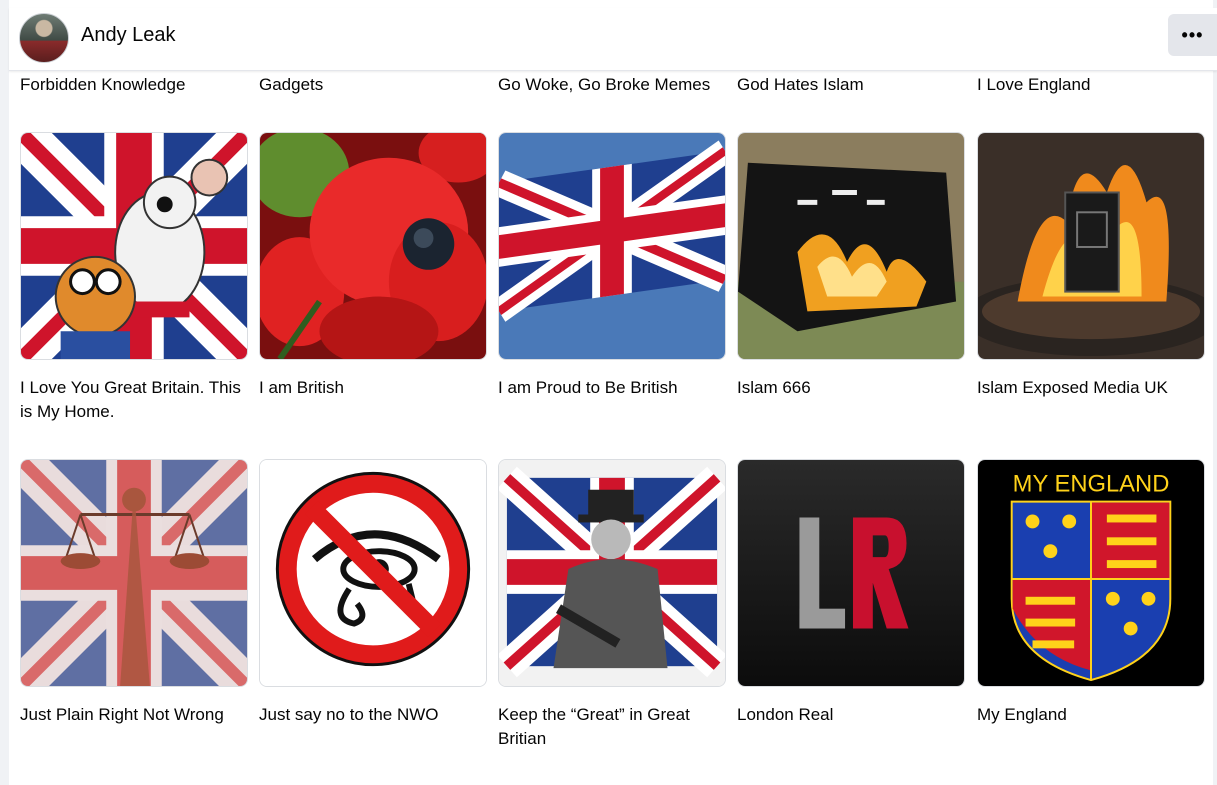 The width and height of the screenshot is (1217, 785). What do you see at coordinates (1095, 85) in the screenshot?
I see `page-label-i-love-england: I Love England` at bounding box center [1095, 85].